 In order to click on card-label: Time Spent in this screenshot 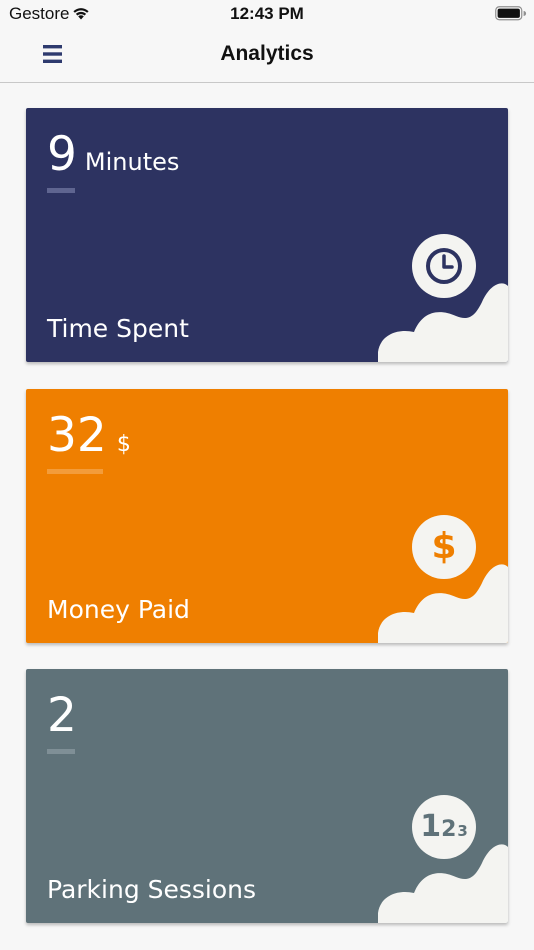, I will do `click(118, 328)`.